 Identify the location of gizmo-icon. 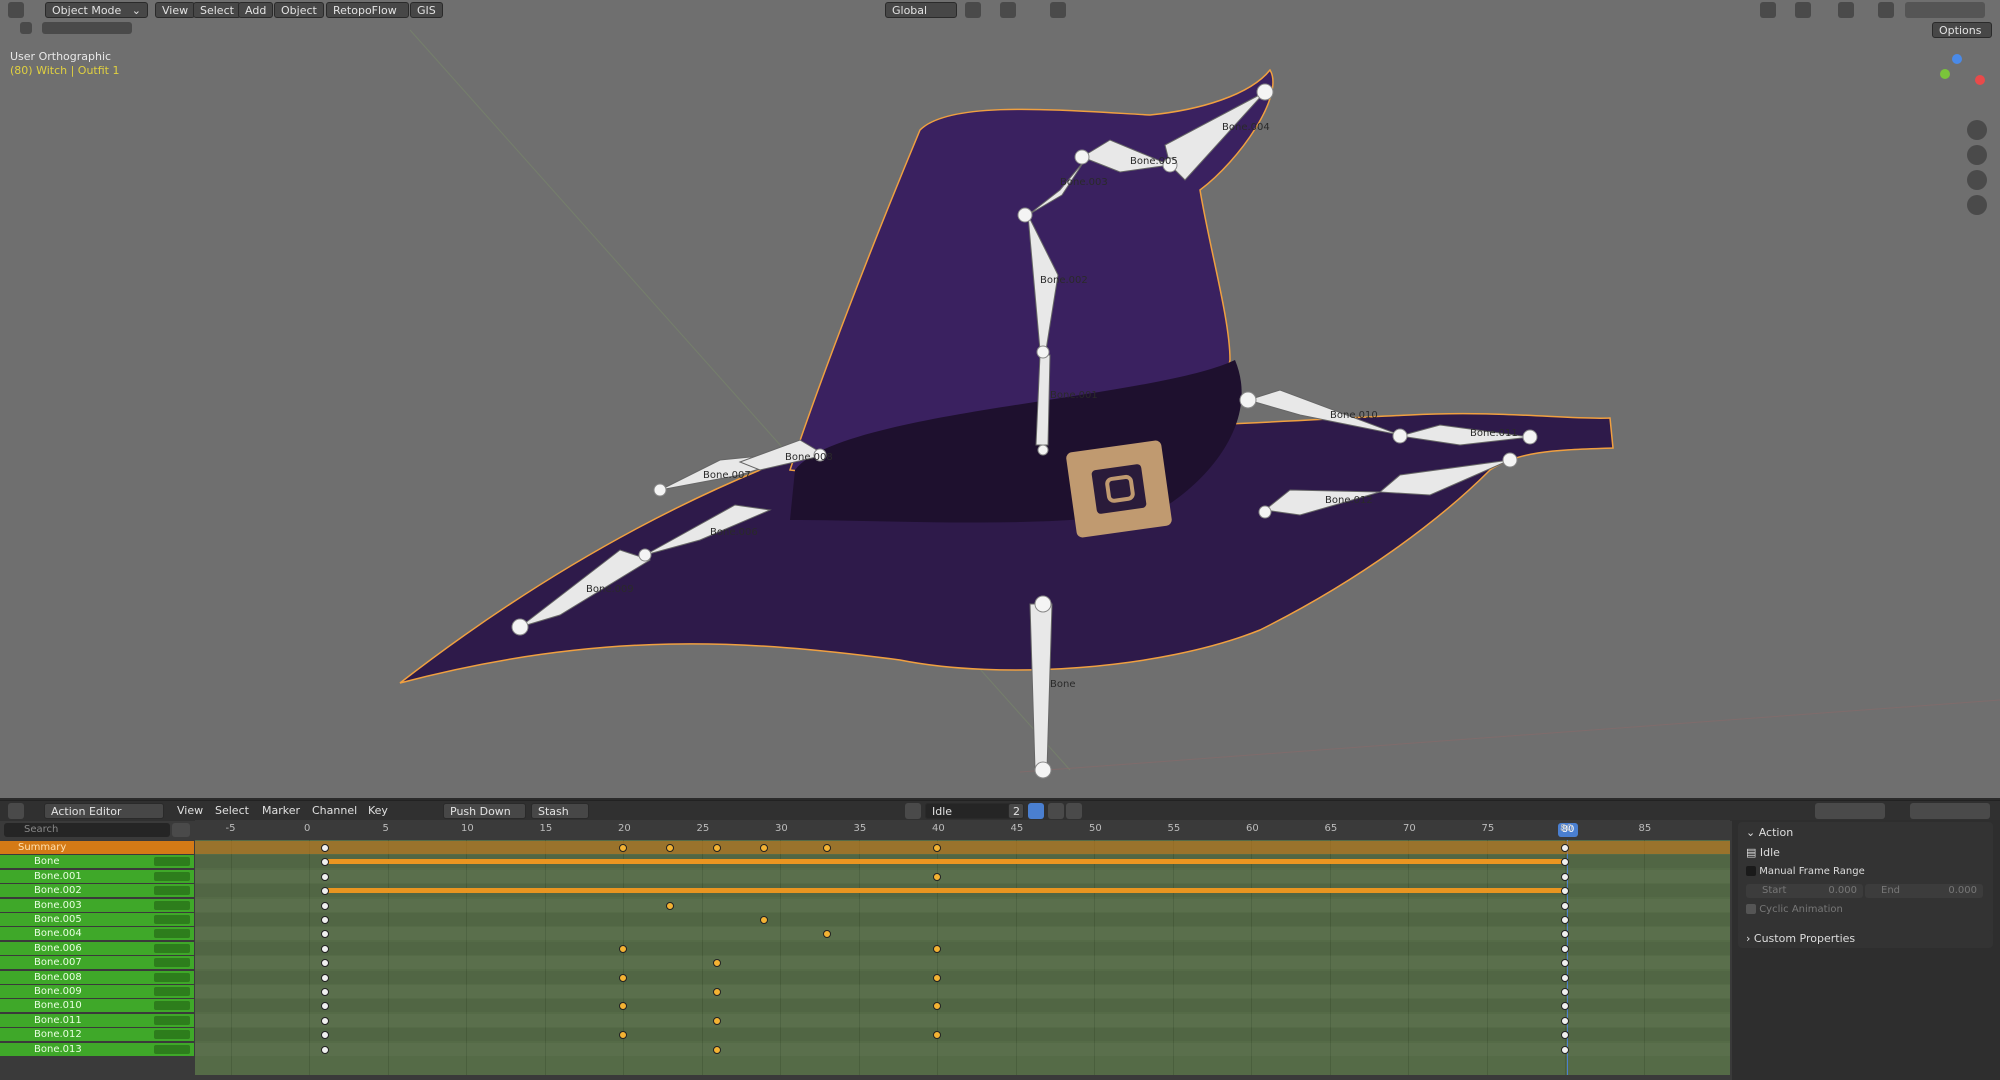
(1803, 10).